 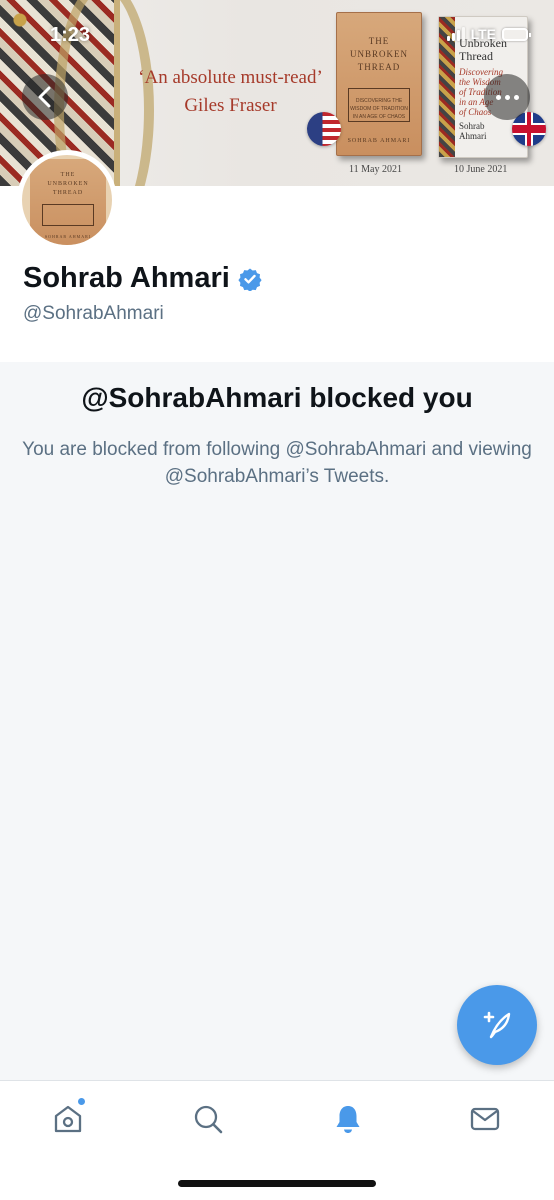 I want to click on profile-handle: @SohrabAhmari, so click(x=93, y=313).